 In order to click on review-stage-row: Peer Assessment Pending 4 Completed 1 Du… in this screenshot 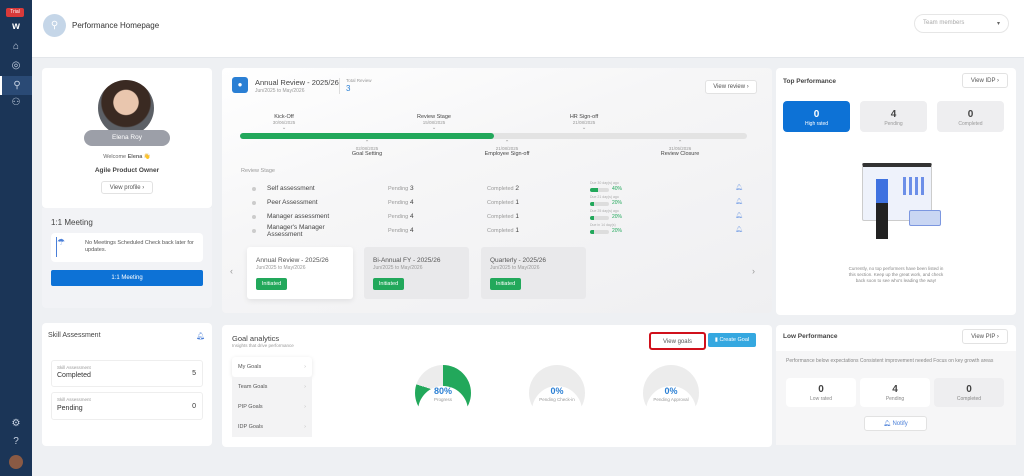, I will do `click(497, 203)`.